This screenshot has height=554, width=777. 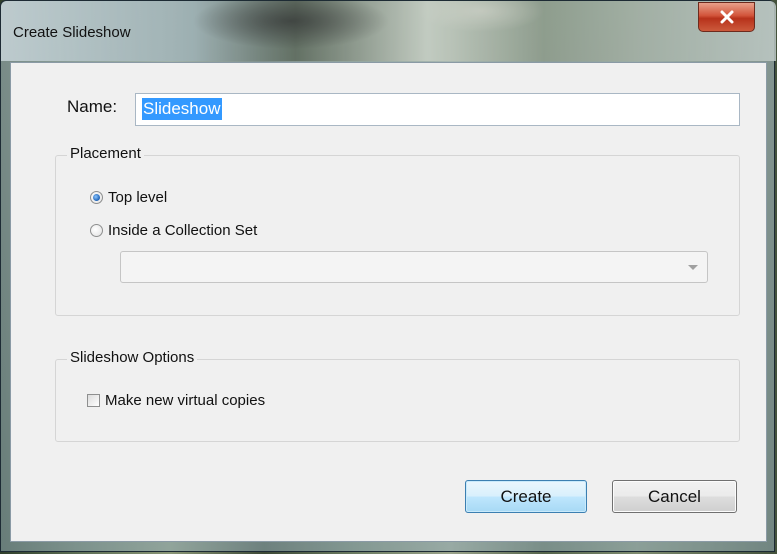 What do you see at coordinates (674, 496) in the screenshot?
I see `cancel-button: Cancel` at bounding box center [674, 496].